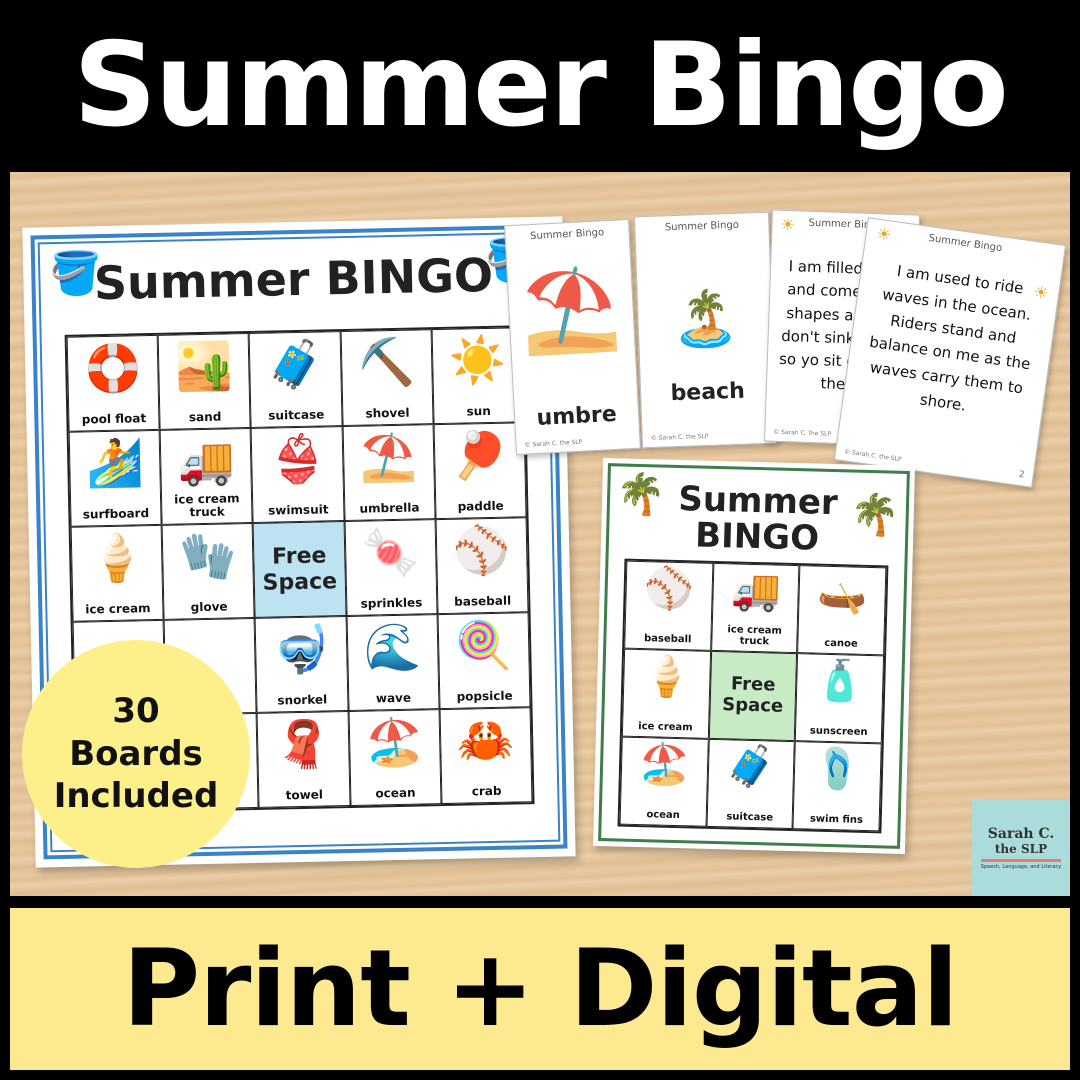 The height and width of the screenshot is (1080, 1080). Describe the element at coordinates (389, 508) in the screenshot. I see `cell-label: umbrella` at that location.